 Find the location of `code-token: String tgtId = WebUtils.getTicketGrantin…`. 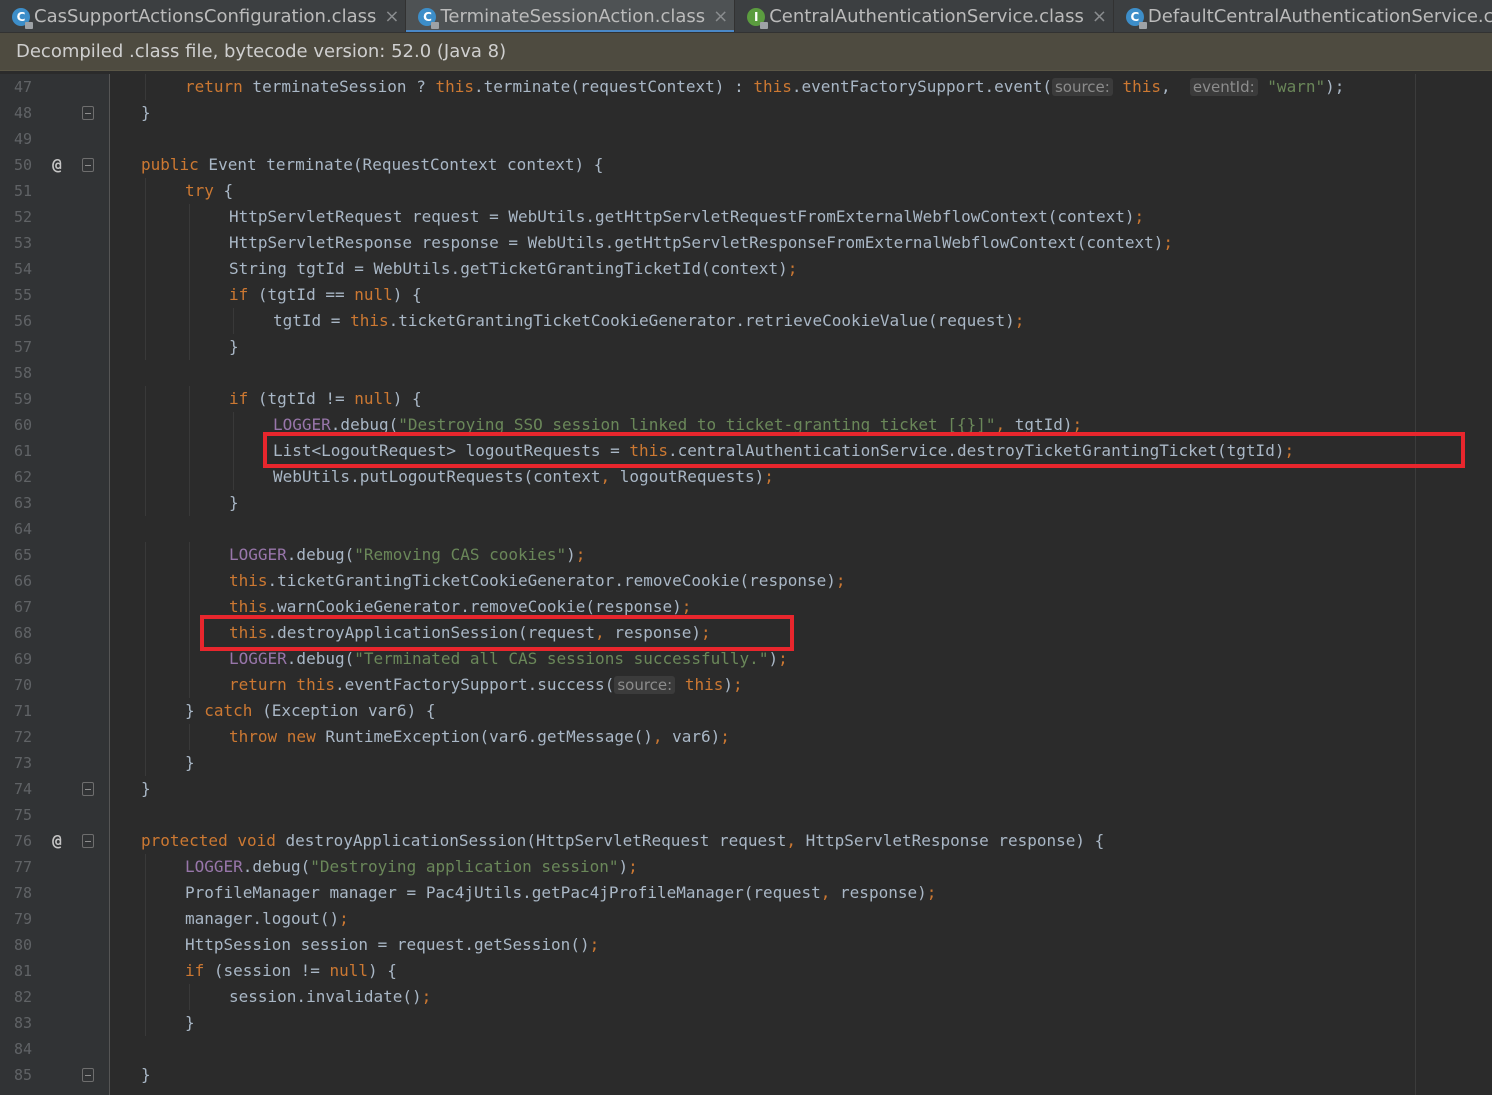

code-token: String tgtId = WebUtils.getTicketGrantin… is located at coordinates (508, 268).